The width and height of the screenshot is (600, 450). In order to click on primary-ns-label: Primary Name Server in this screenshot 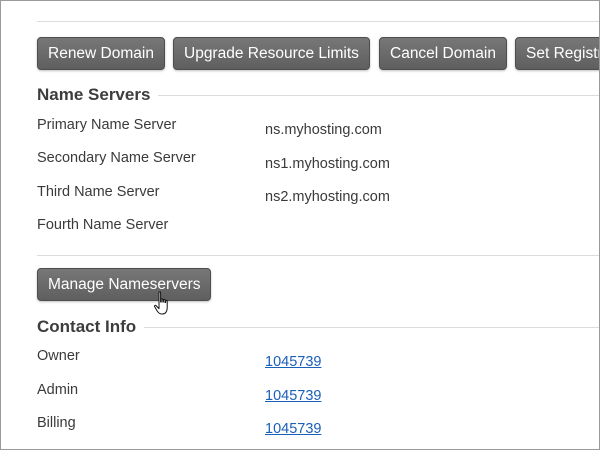, I will do `click(107, 125)`.